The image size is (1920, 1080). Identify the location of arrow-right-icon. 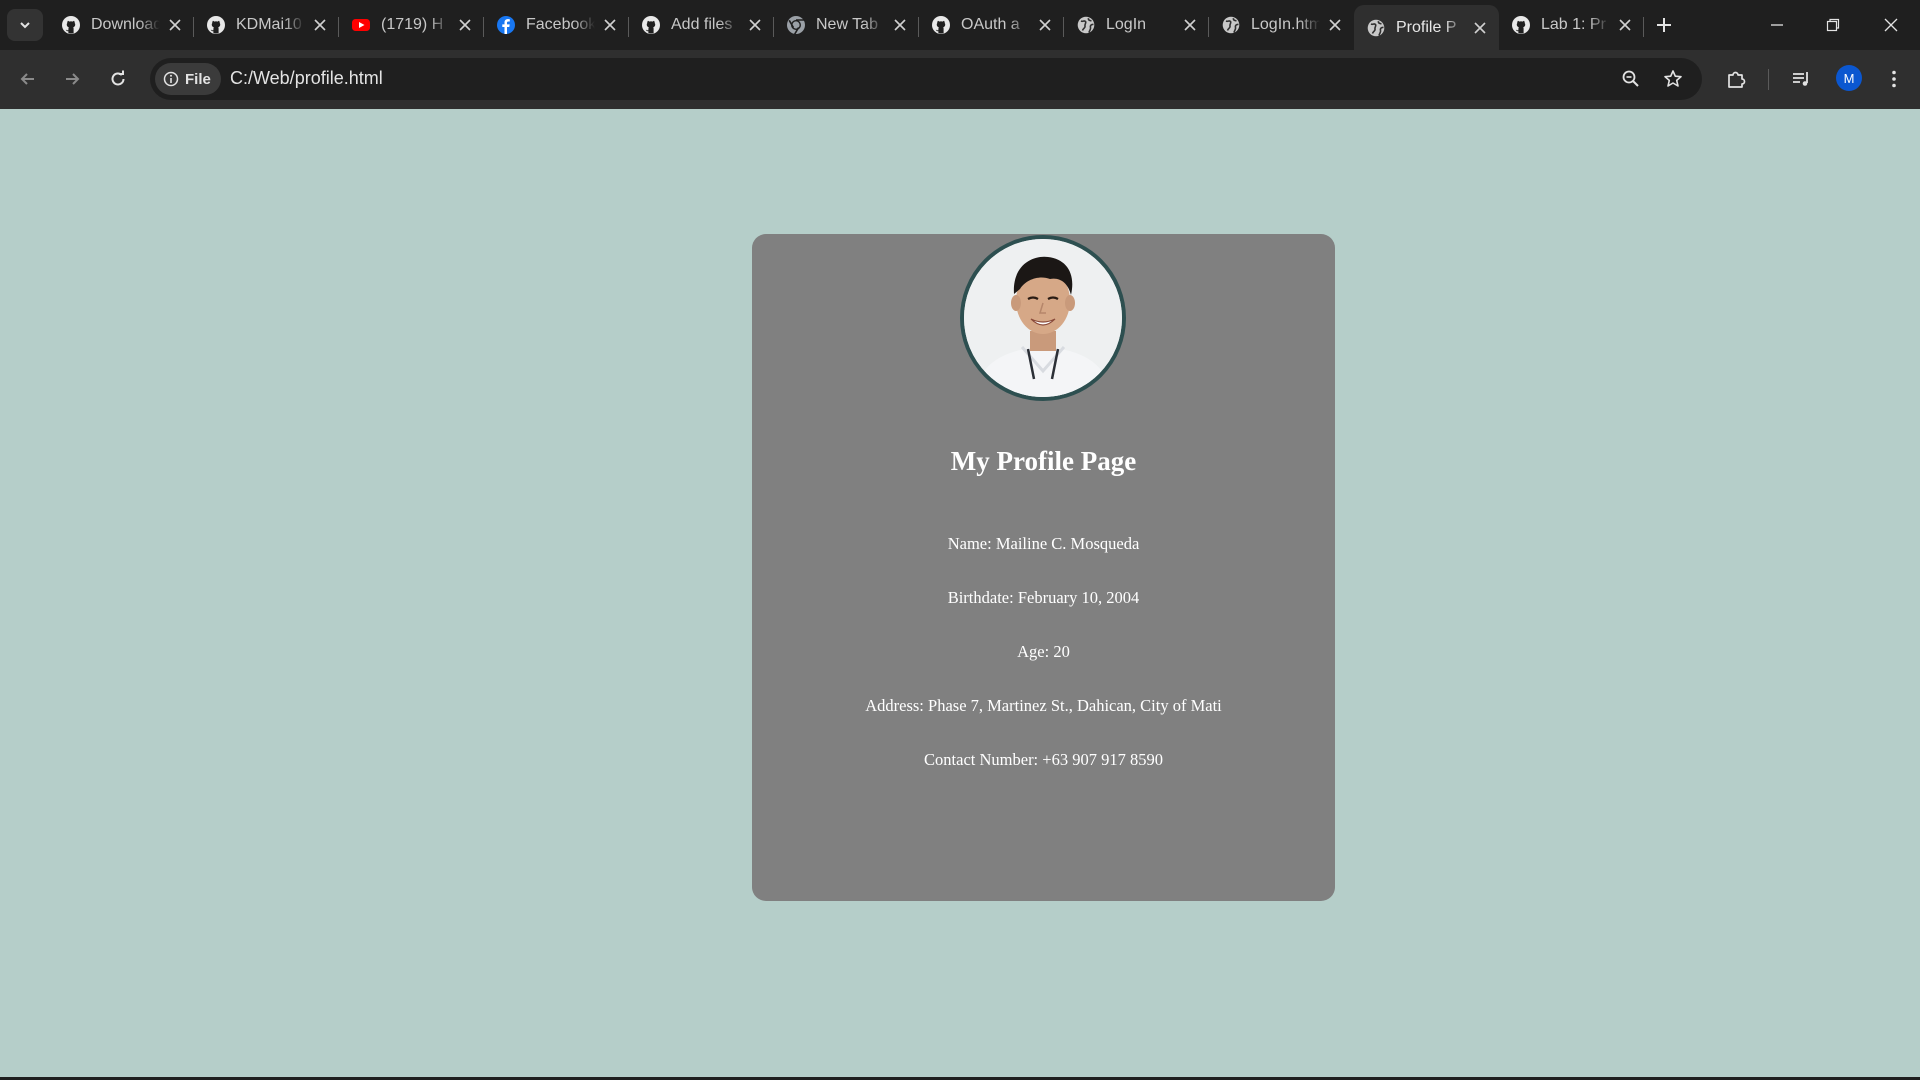
(73, 79).